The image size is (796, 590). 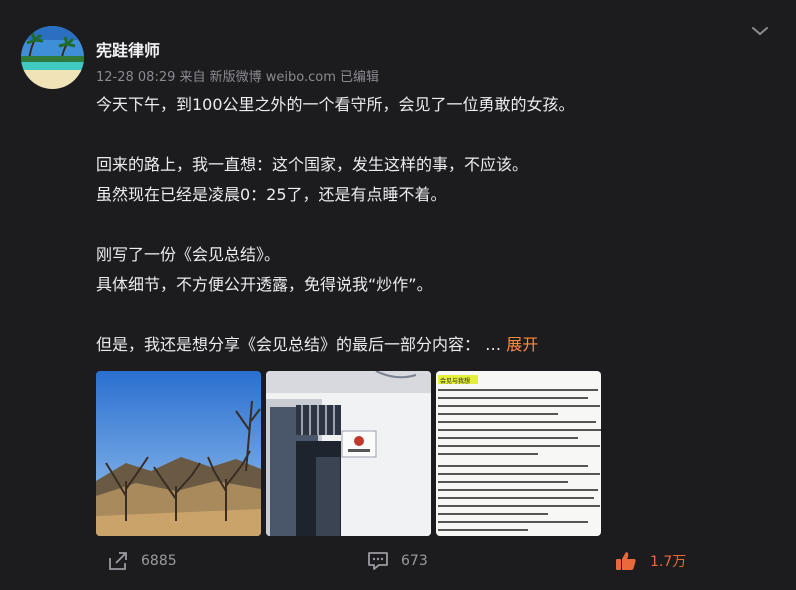 I want to click on mountain-trees-image, so click(x=178, y=453).